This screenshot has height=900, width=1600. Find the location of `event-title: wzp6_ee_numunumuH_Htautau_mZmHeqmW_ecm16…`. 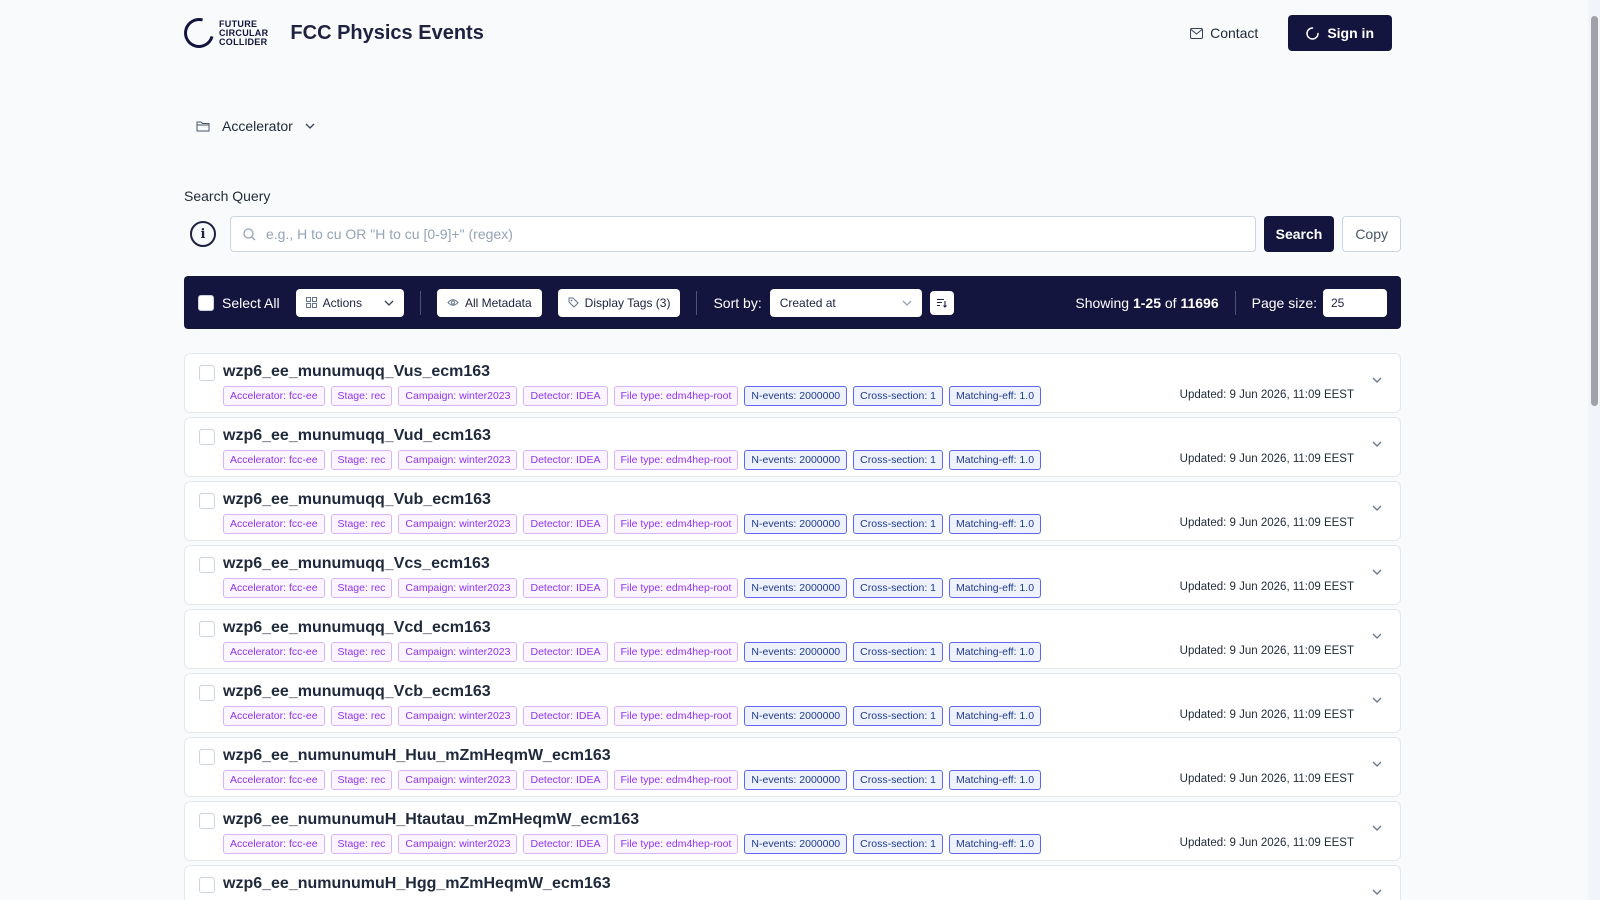

event-title: wzp6_ee_numunumuH_Htautau_mZmHeqmW_ecm16… is located at coordinates (431, 820).